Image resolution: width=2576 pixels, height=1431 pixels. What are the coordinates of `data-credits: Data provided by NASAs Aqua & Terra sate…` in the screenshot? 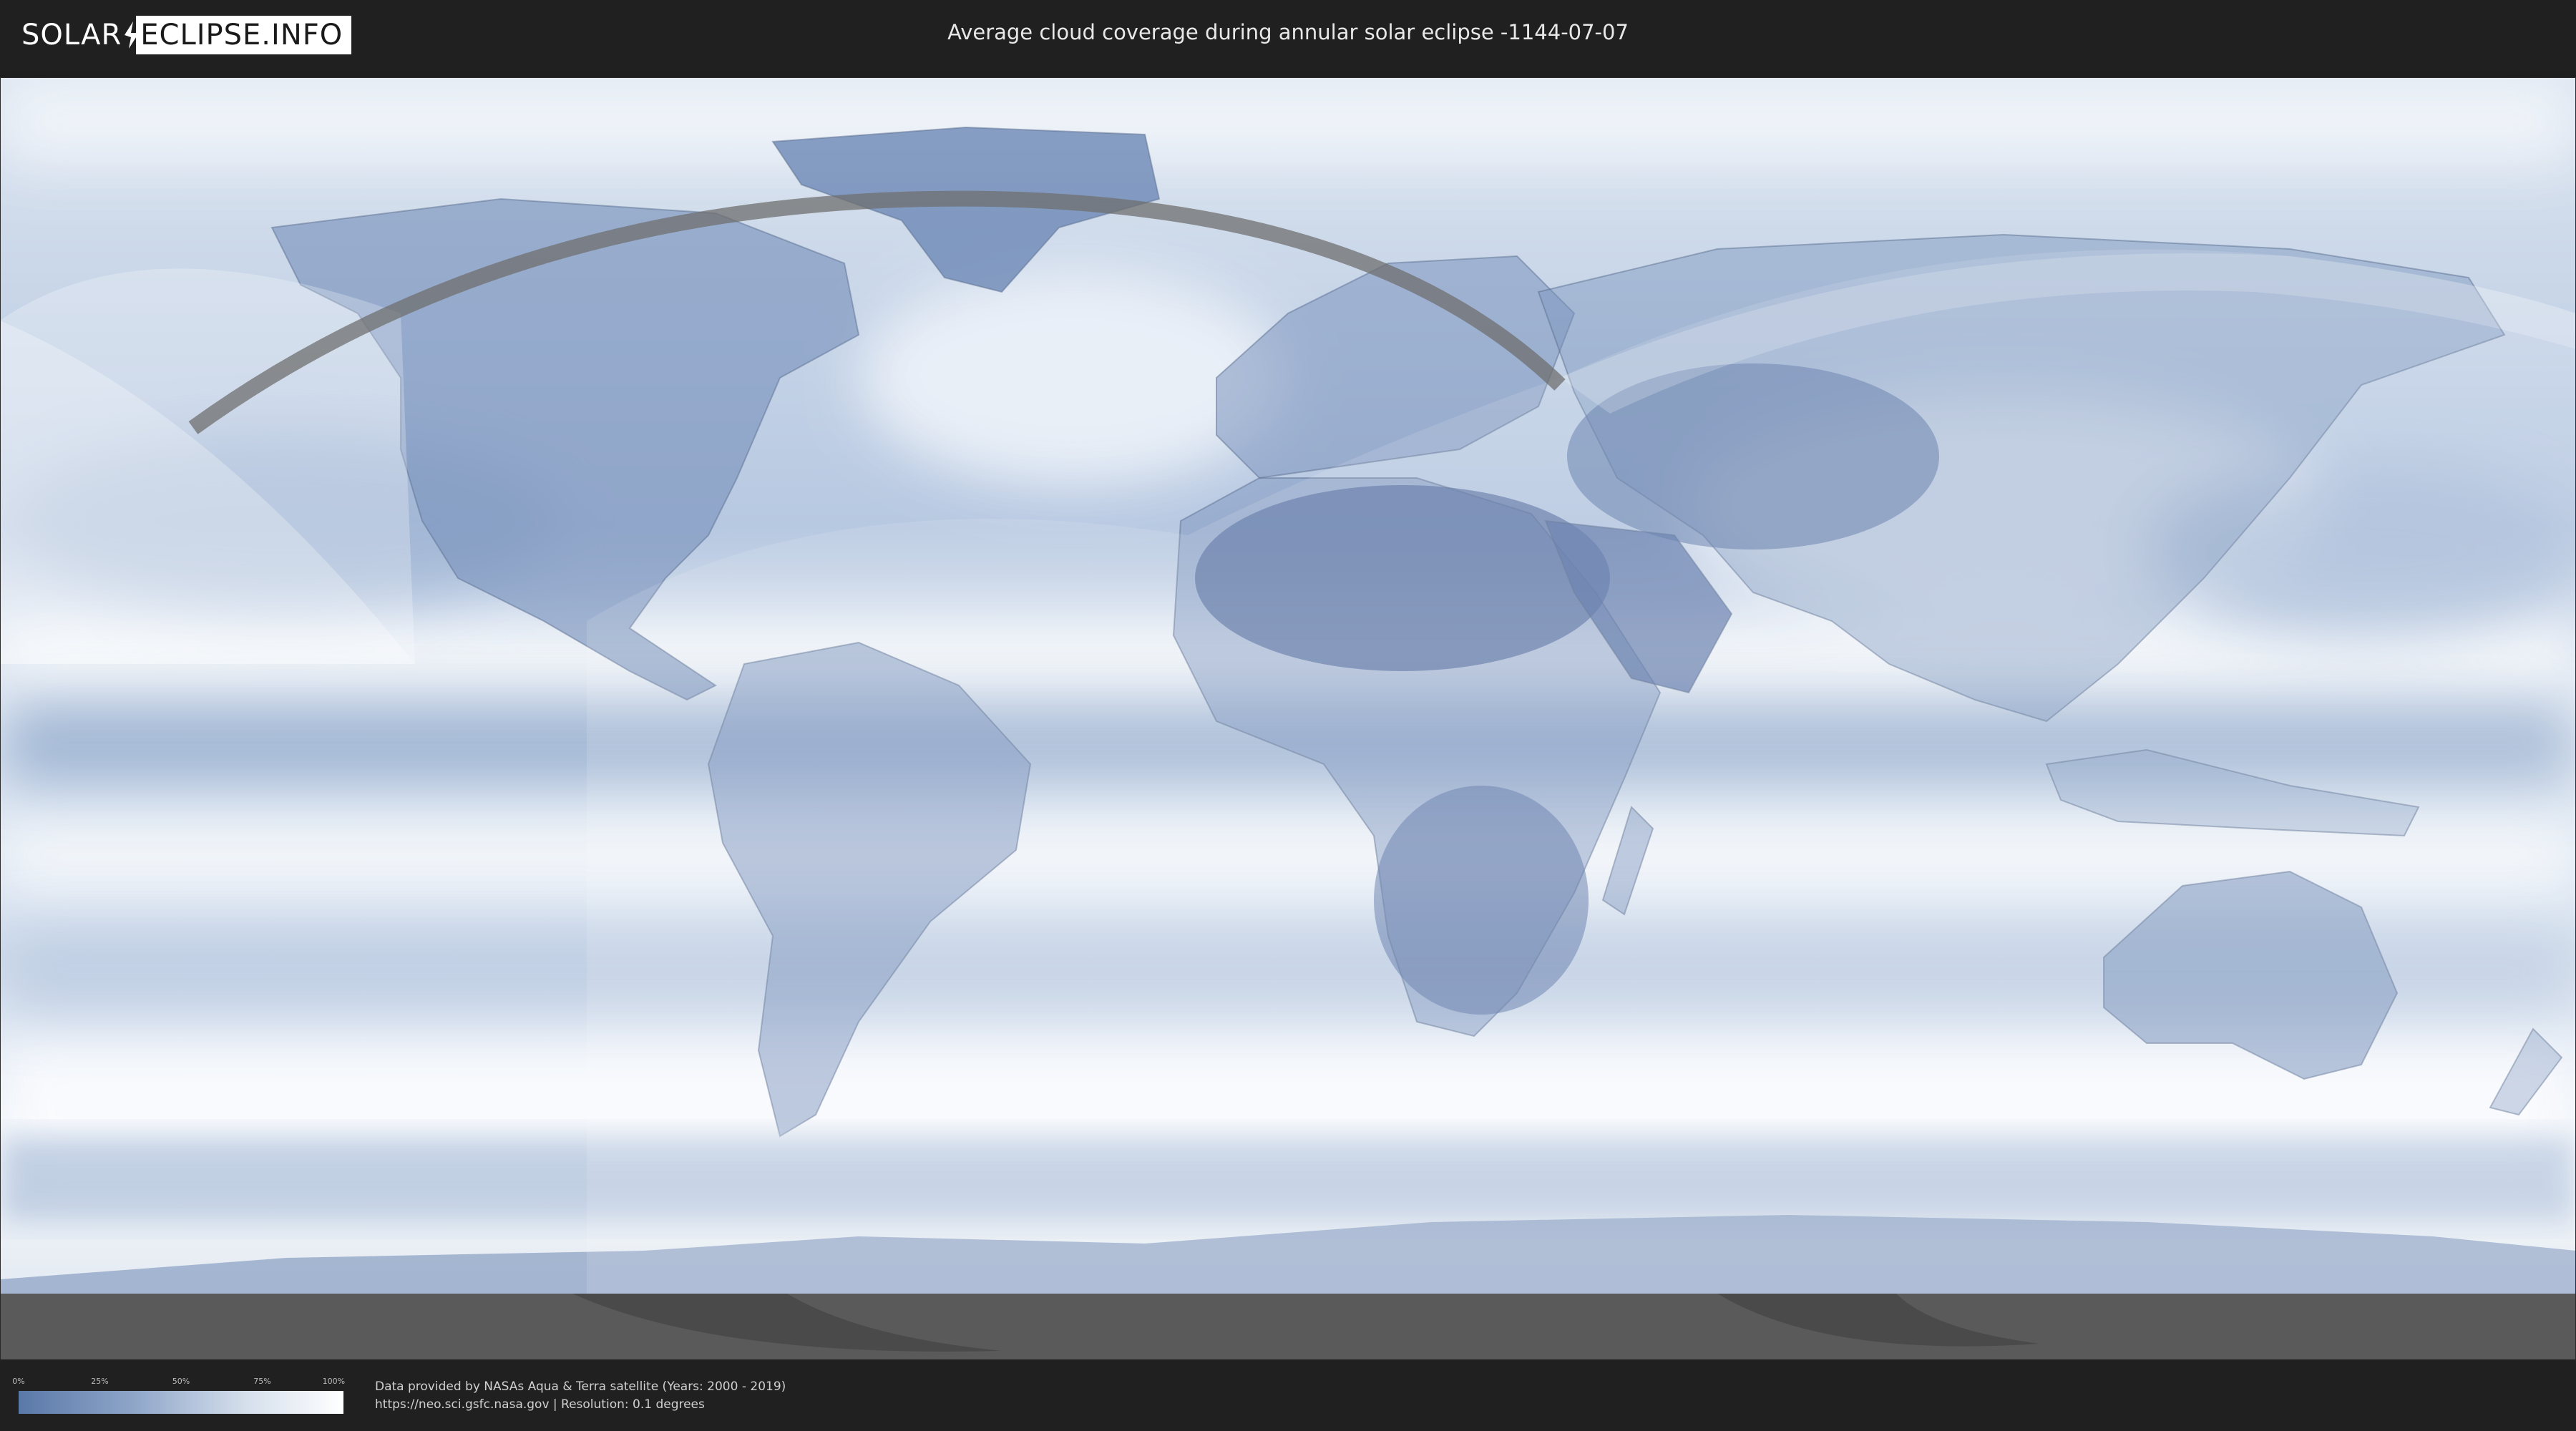 It's located at (580, 1396).